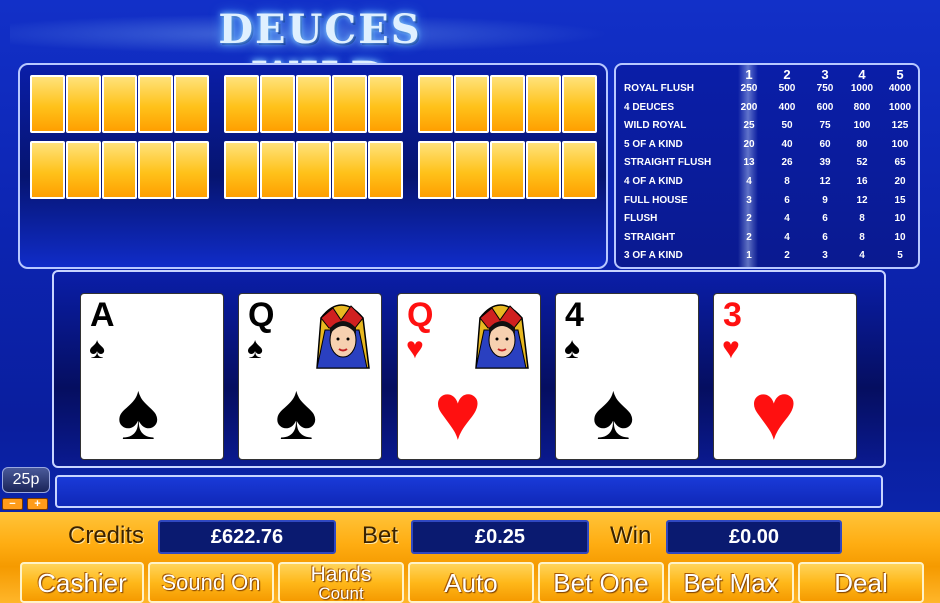 The width and height of the screenshot is (940, 603). Describe the element at coordinates (787, 74) in the screenshot. I see `paytable-column-header: 2` at that location.